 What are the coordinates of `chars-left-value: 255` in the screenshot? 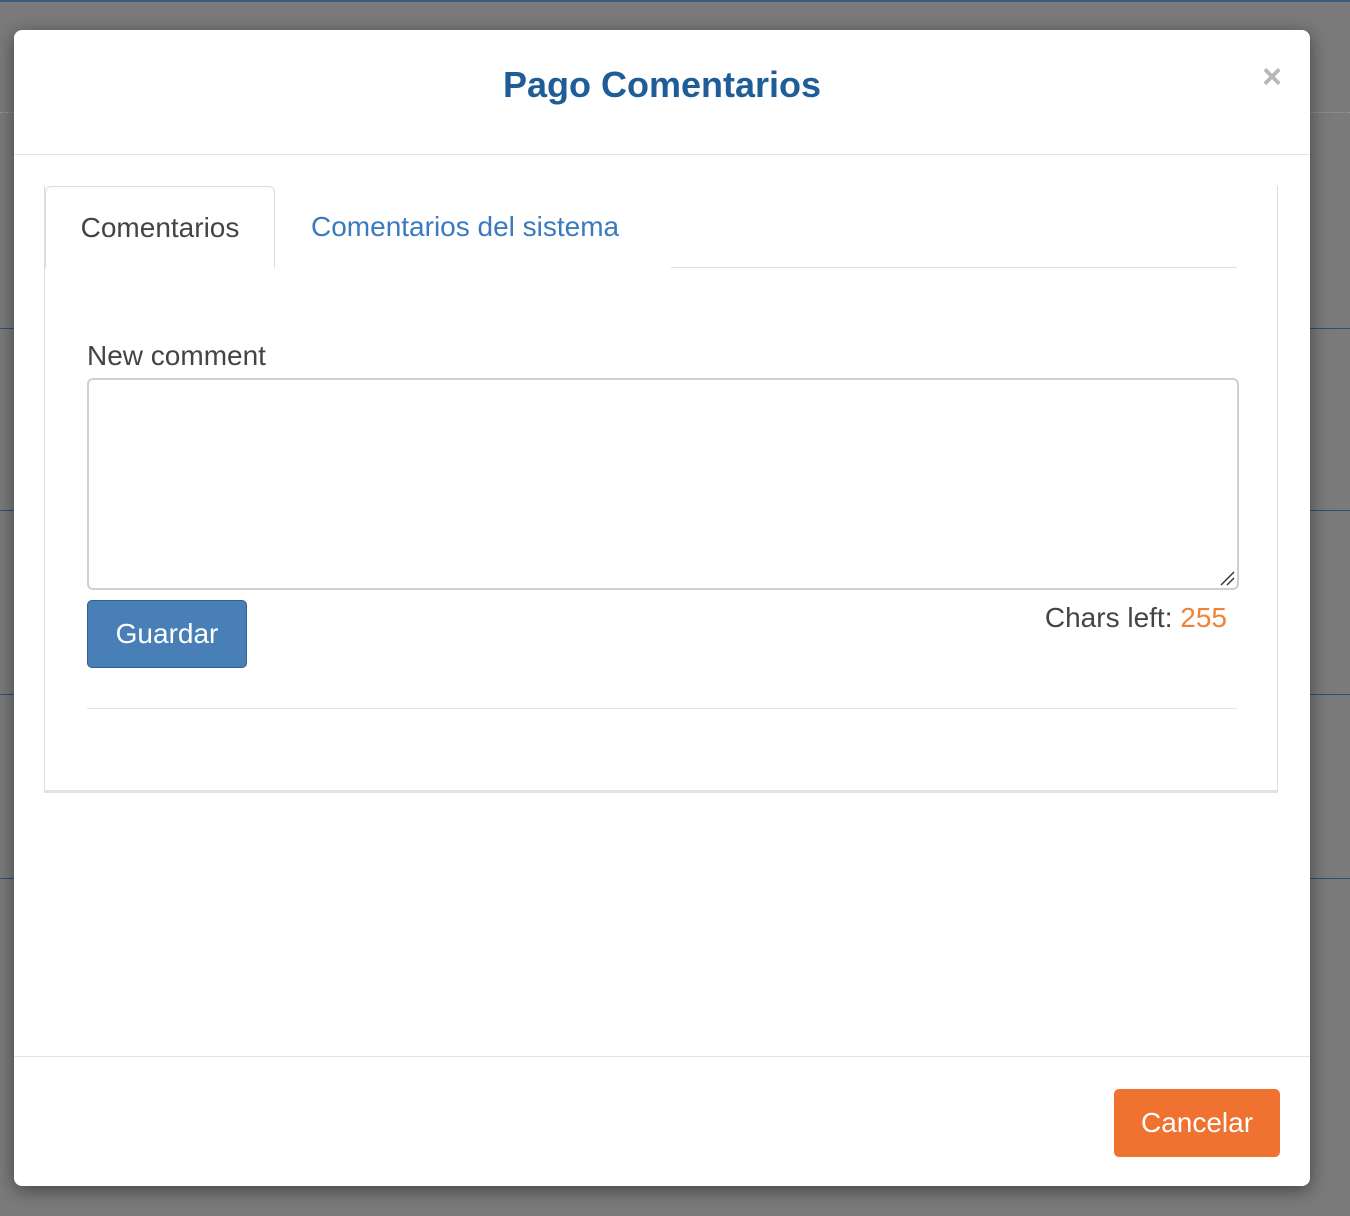 It's located at (1203, 617).